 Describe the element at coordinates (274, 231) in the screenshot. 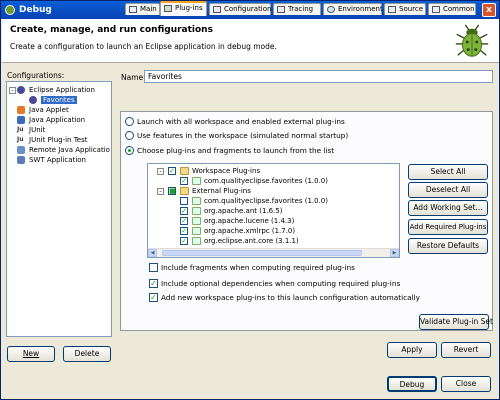

I see `plugin-row: ✓ org.apache.xmlrpc (1.7.0)` at that location.